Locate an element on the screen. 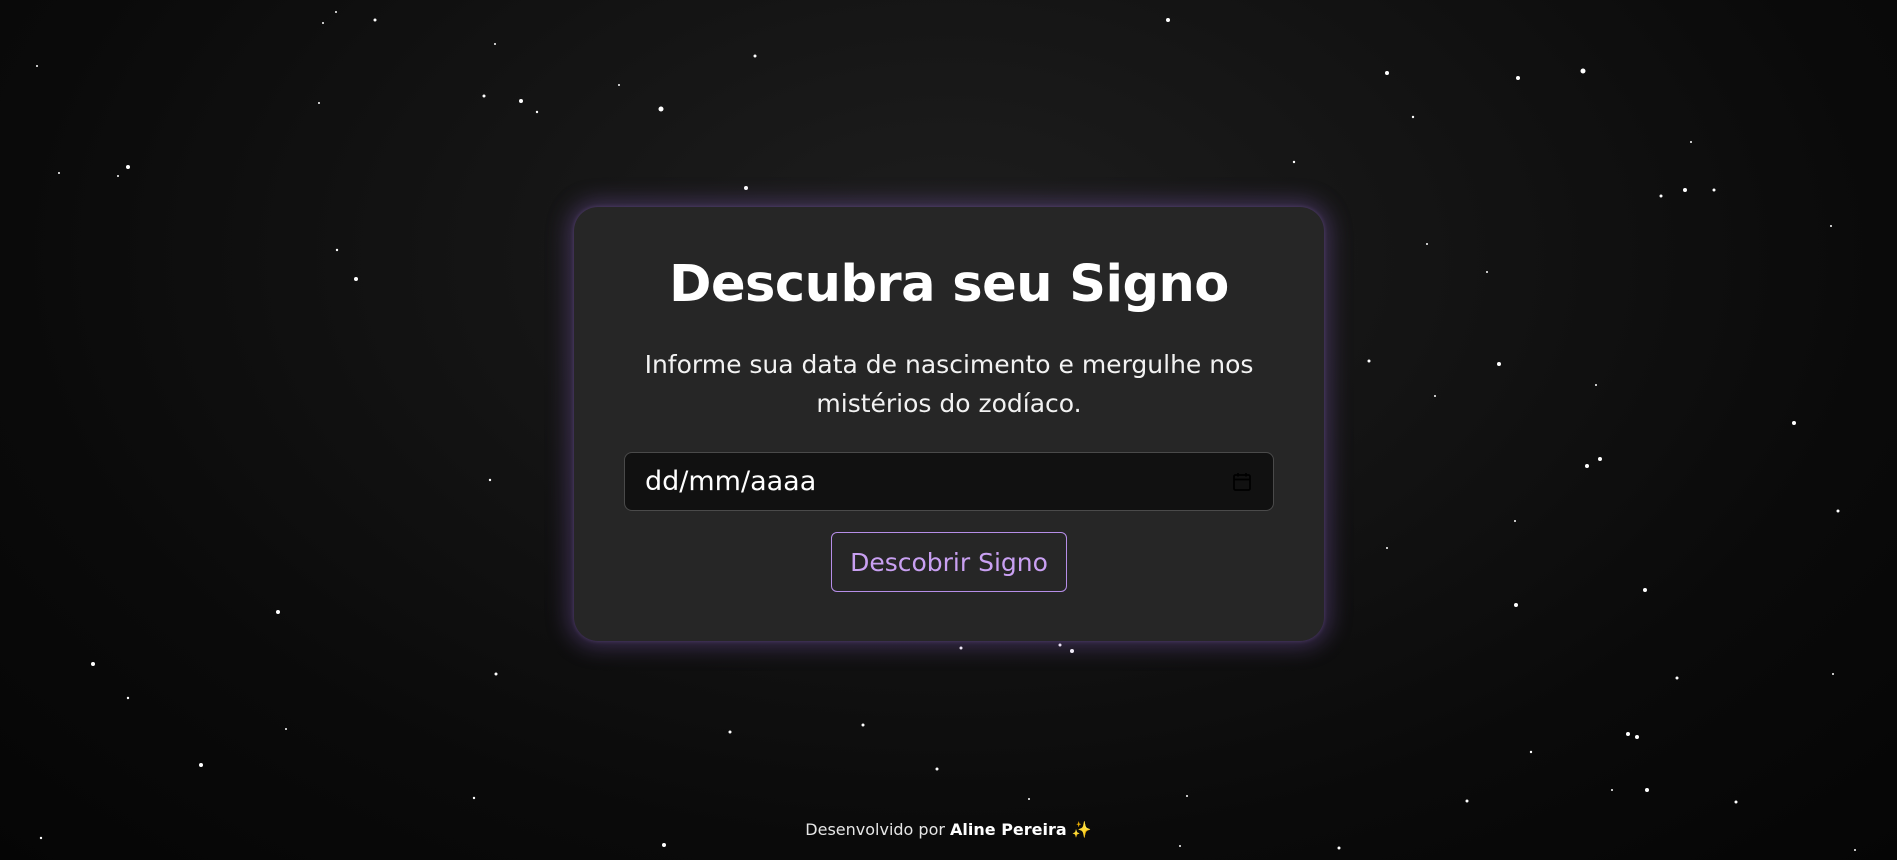 The width and height of the screenshot is (1897, 860). discover-sign-button: Descobrir Signo is located at coordinates (949, 562).